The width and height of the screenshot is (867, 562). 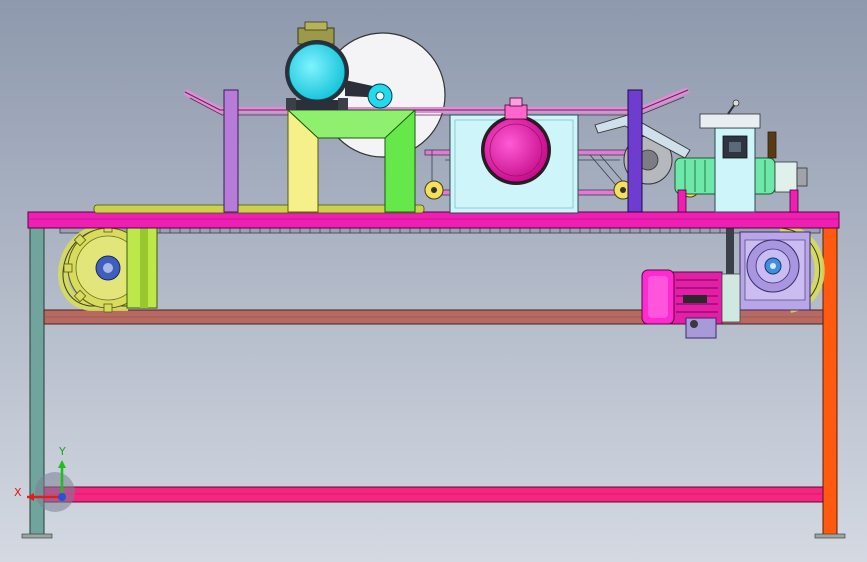 What do you see at coordinates (18, 492) in the screenshot?
I see `axis-x-label: X` at bounding box center [18, 492].